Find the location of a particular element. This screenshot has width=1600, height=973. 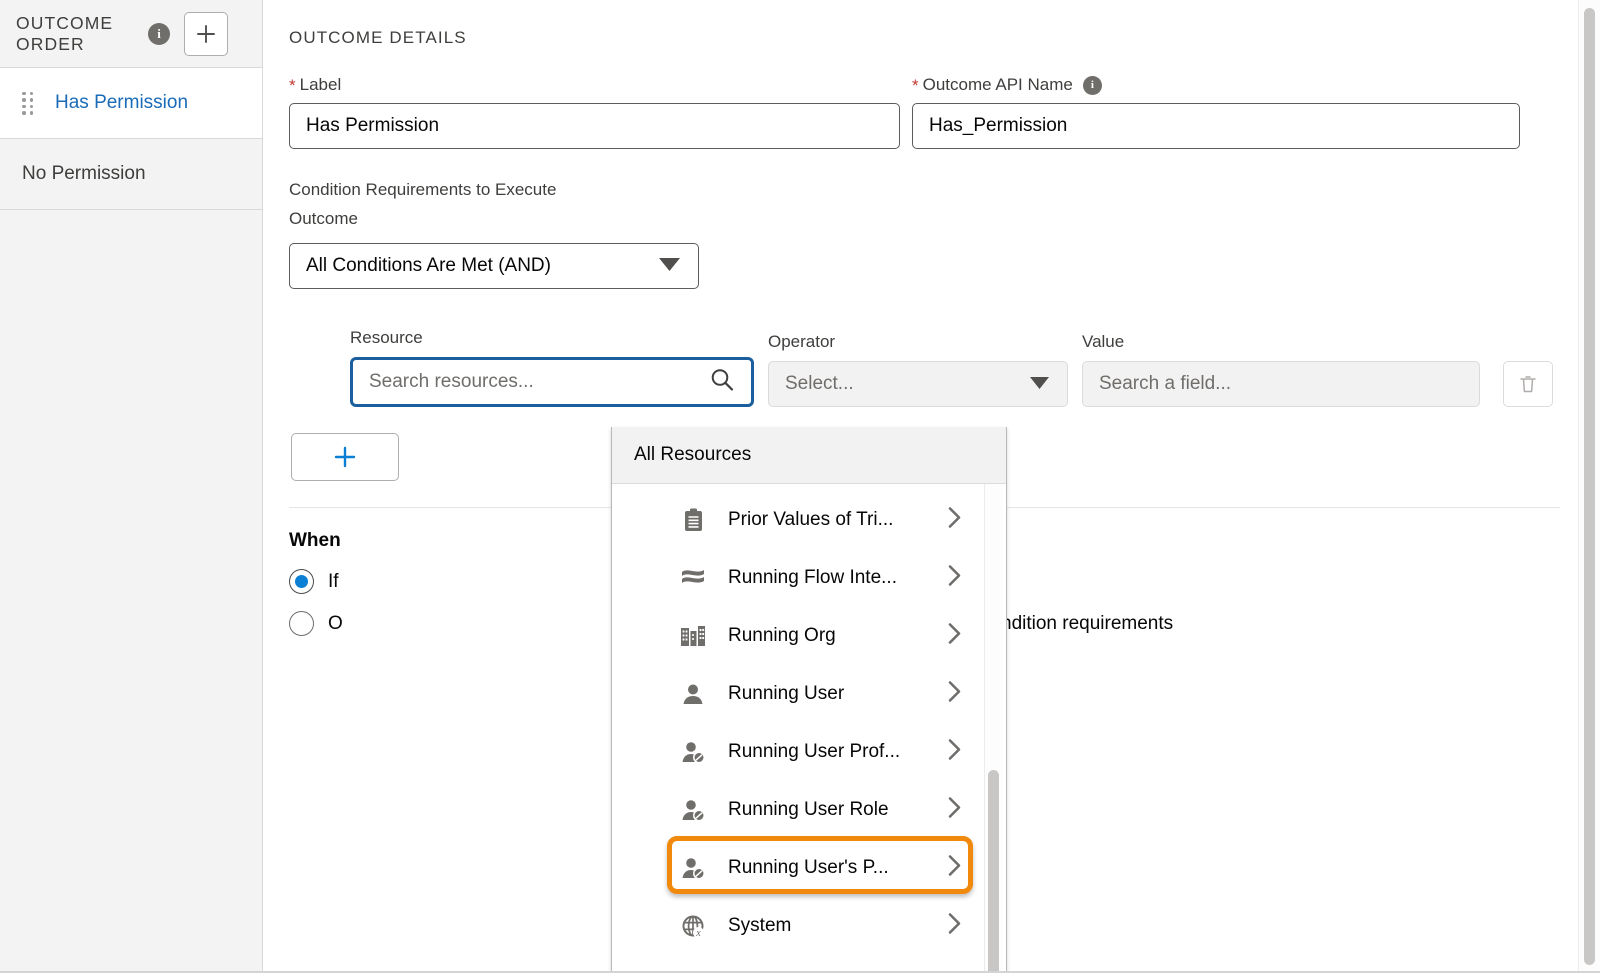

dropdown-item-system: x System is located at coordinates (809, 926).